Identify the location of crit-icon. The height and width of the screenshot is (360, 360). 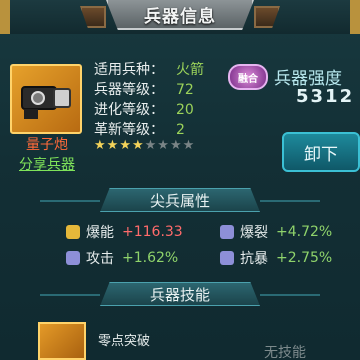
(227, 232).